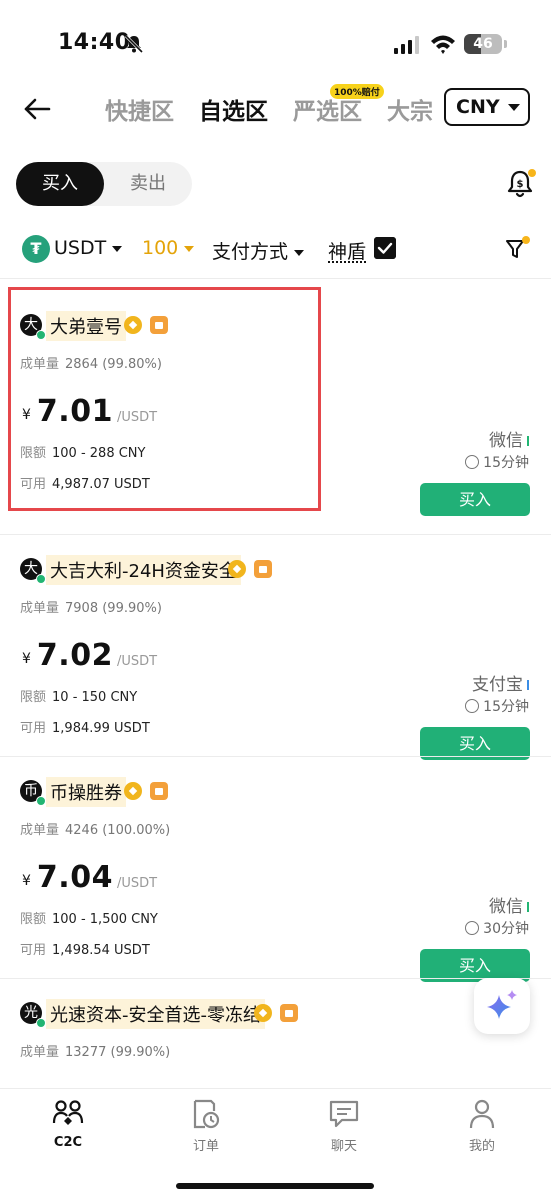 The height and width of the screenshot is (1200, 551). Describe the element at coordinates (85, 728) in the screenshot. I see `available-amount: 可用 1,984.99 USDT` at that location.